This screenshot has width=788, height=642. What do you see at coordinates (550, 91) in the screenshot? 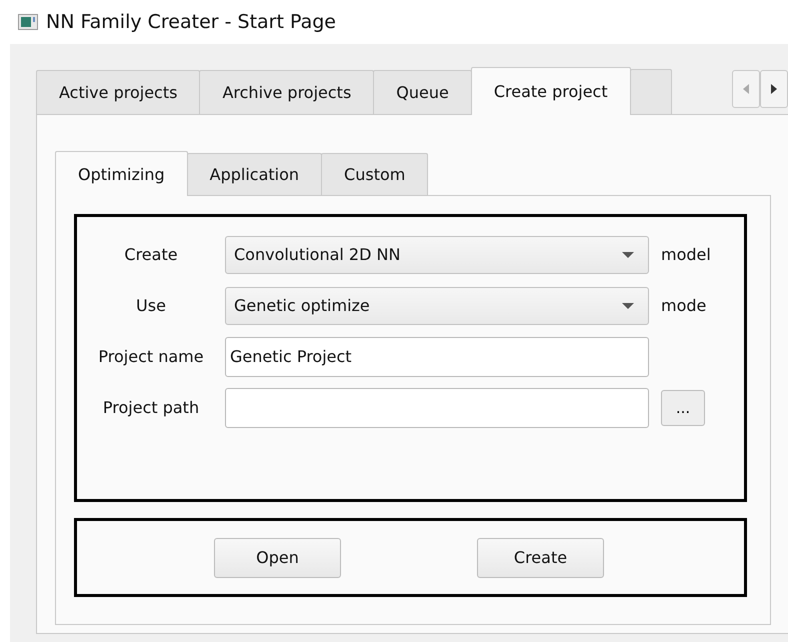
I see `tab: Create project` at bounding box center [550, 91].